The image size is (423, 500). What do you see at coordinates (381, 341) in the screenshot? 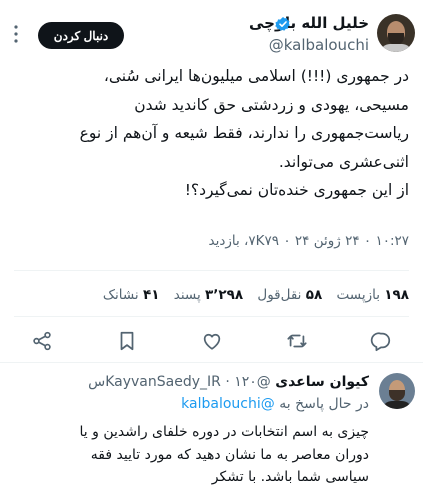
I see `reply-icon` at bounding box center [381, 341].